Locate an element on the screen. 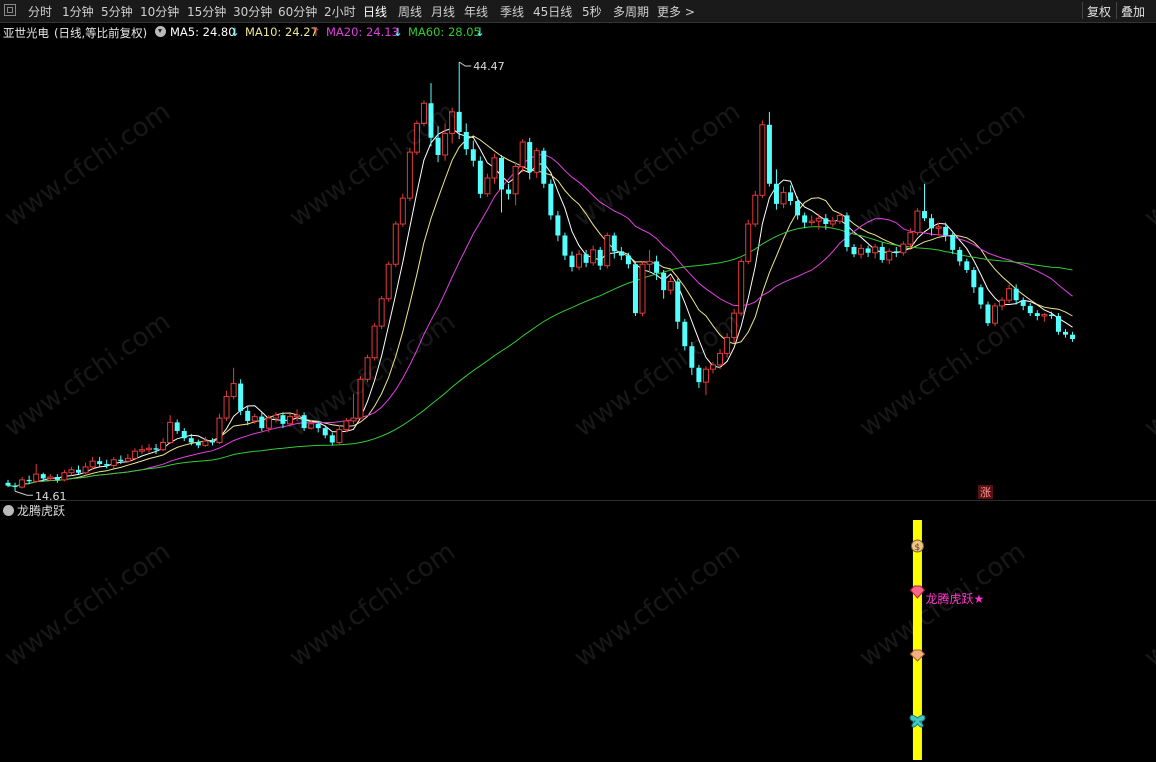 Image resolution: width=1156 pixels, height=762 pixels. more-button: 更多 > is located at coordinates (676, 11).